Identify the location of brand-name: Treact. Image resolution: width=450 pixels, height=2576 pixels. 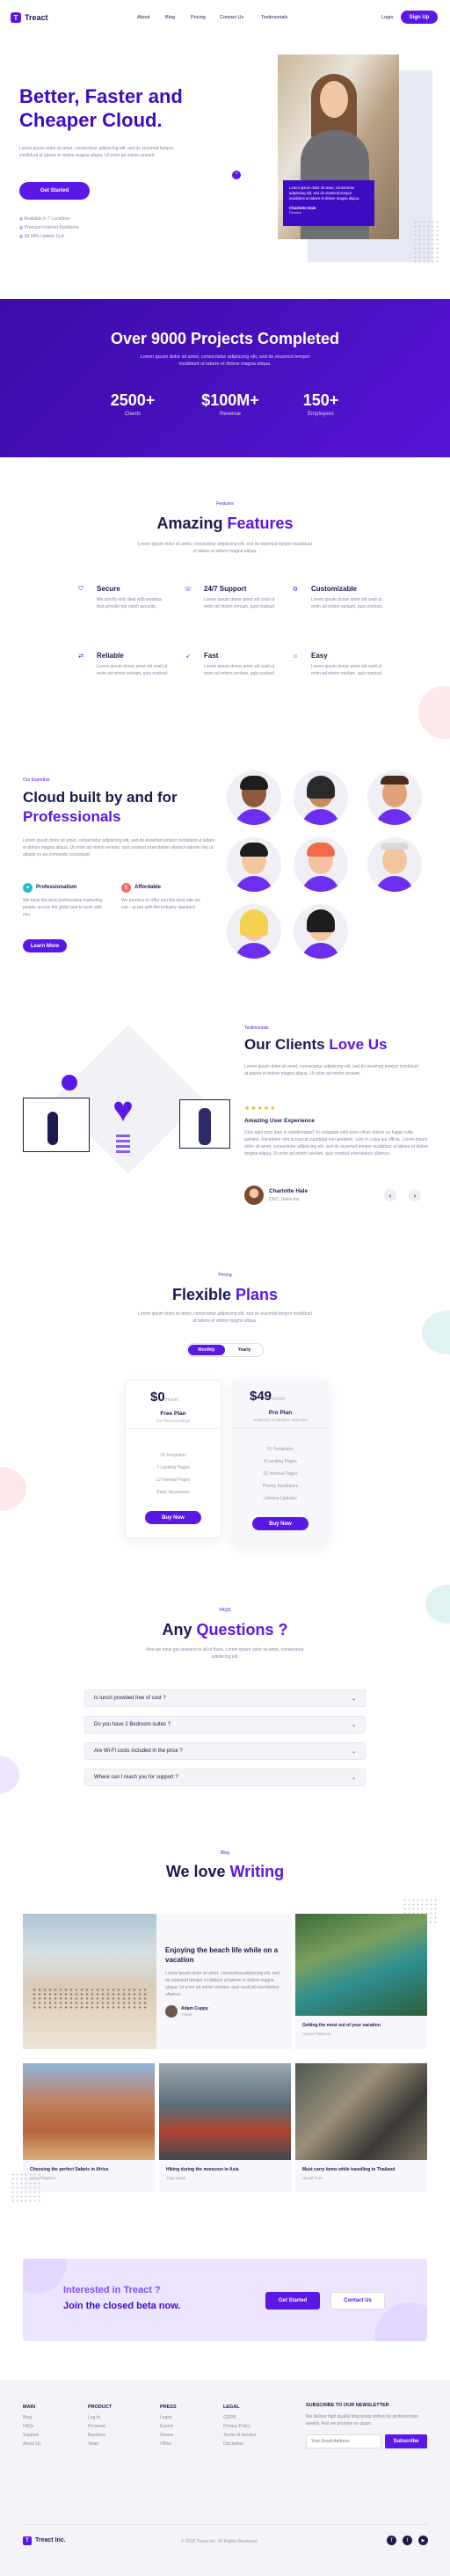
(36, 17).